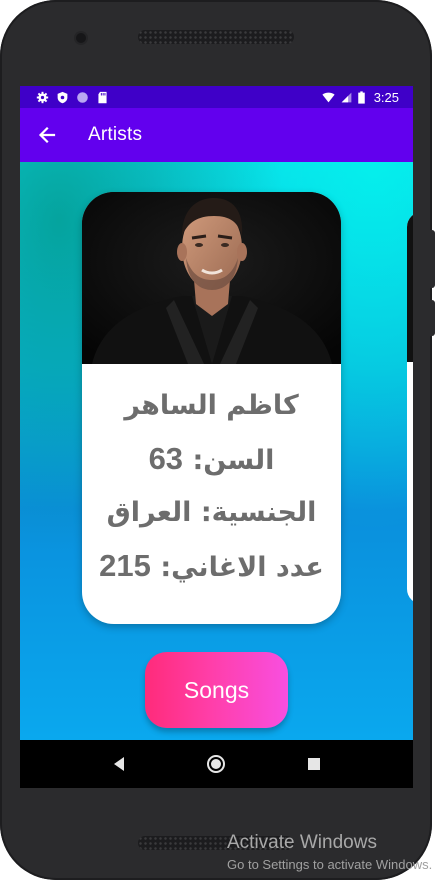 The image size is (437, 882). I want to click on volume-button, so click(432, 259).